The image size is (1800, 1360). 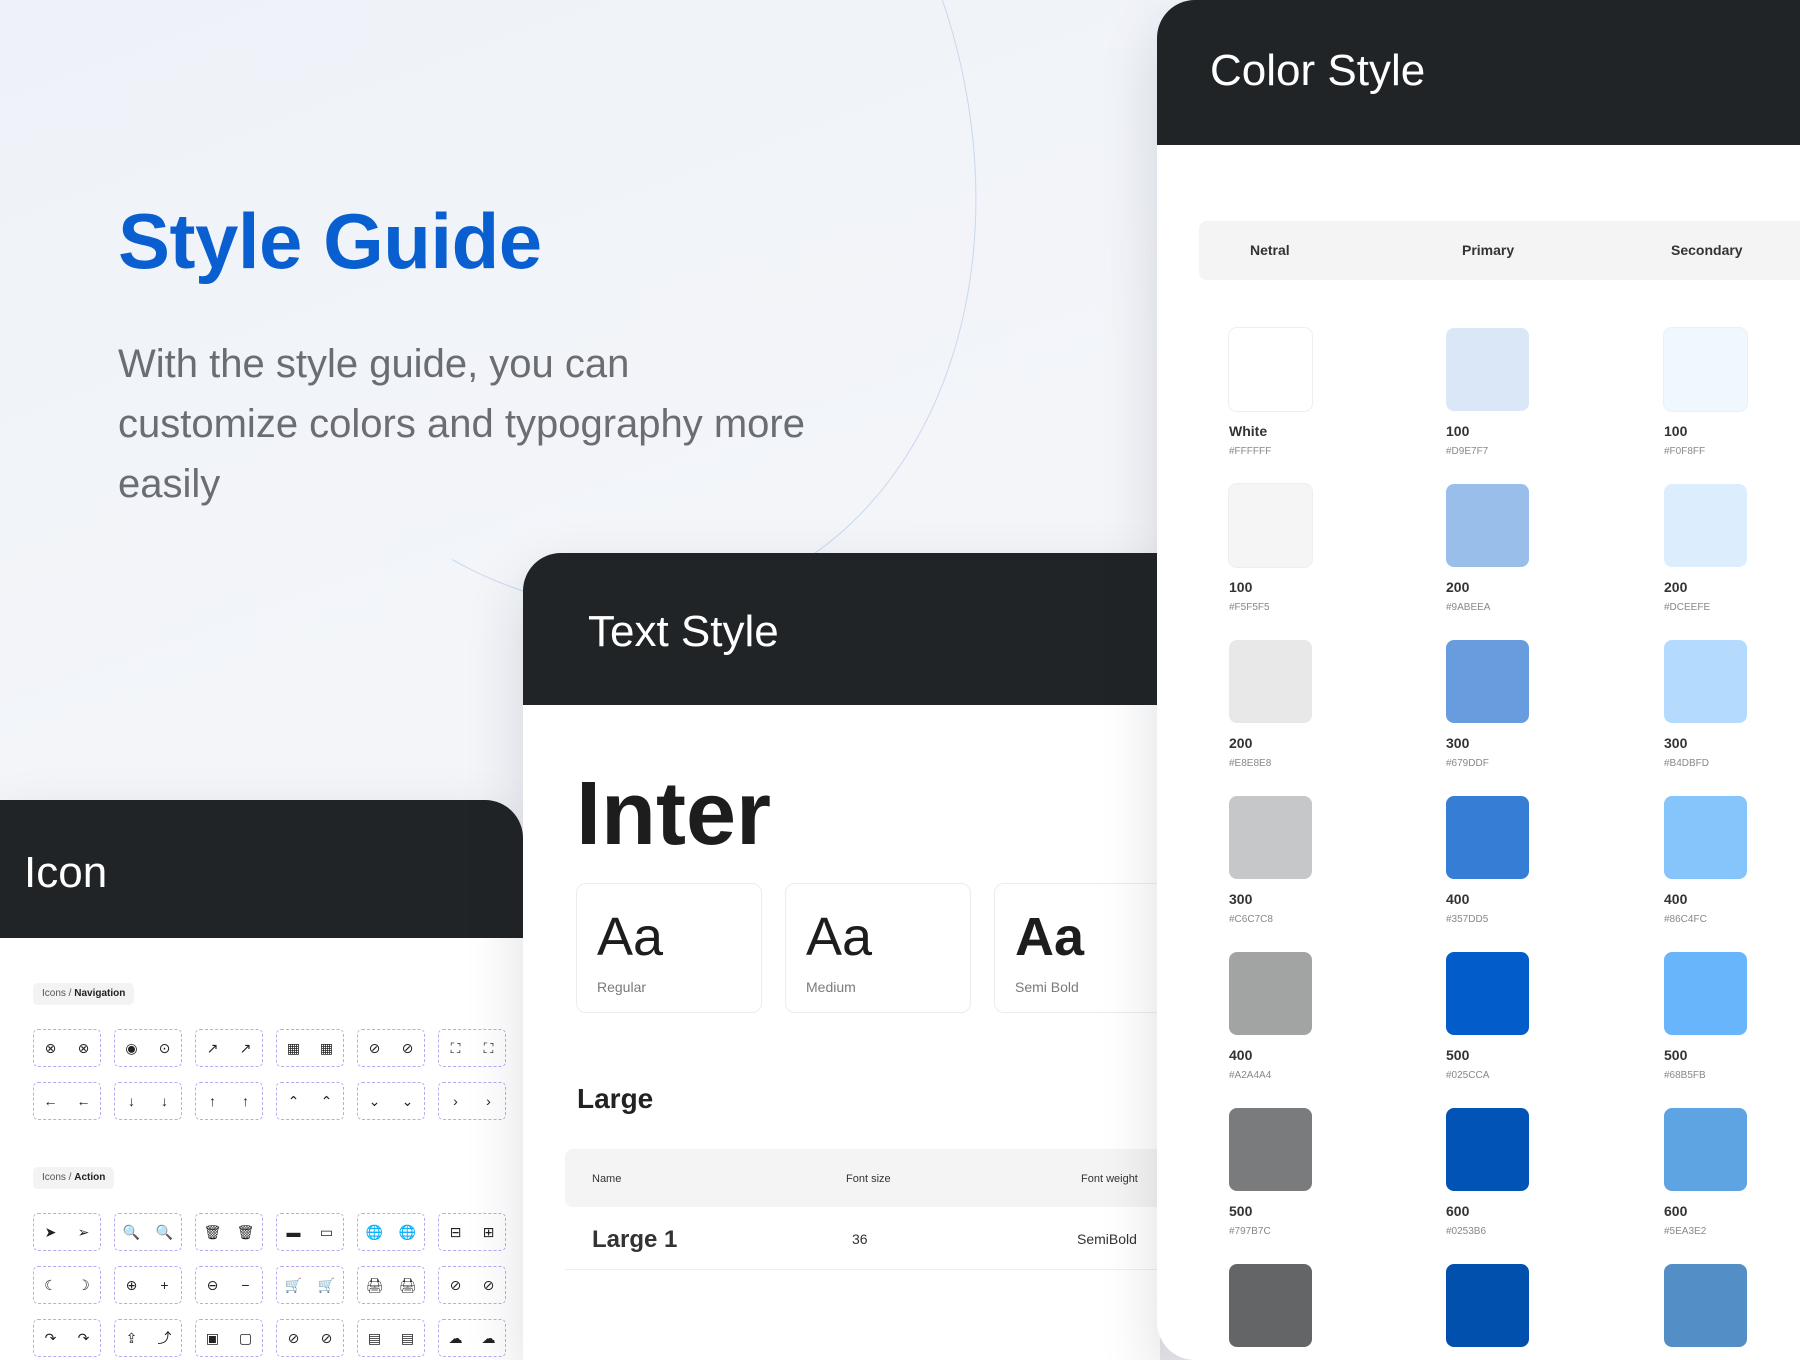 What do you see at coordinates (1546, 1030) in the screenshot?
I see `color-swatch: 500 #025CCA` at bounding box center [1546, 1030].